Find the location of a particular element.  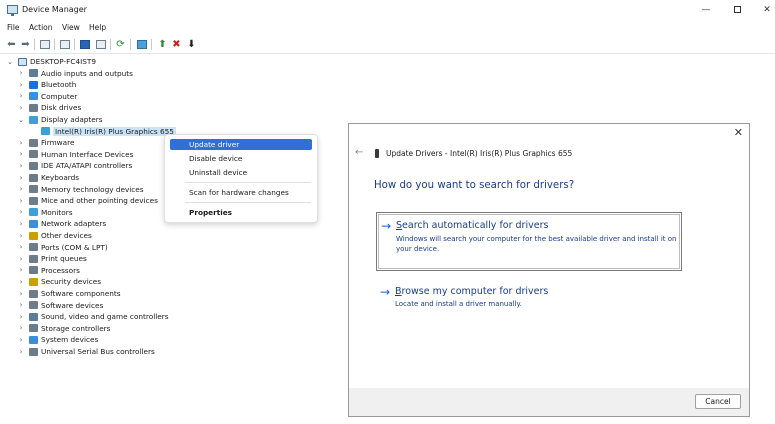

tree-item: › Other devices is located at coordinates (187, 235).